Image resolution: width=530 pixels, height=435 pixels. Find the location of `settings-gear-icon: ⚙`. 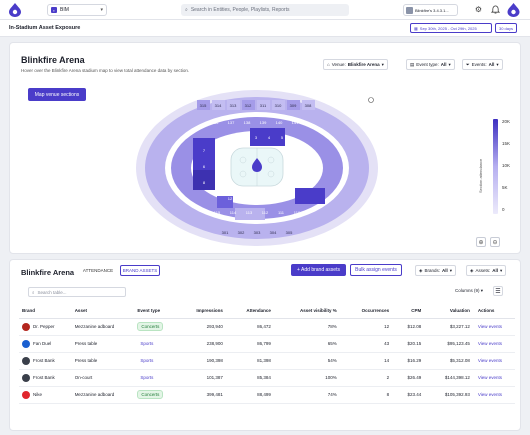

settings-gear-icon: ⚙ is located at coordinates (478, 9).